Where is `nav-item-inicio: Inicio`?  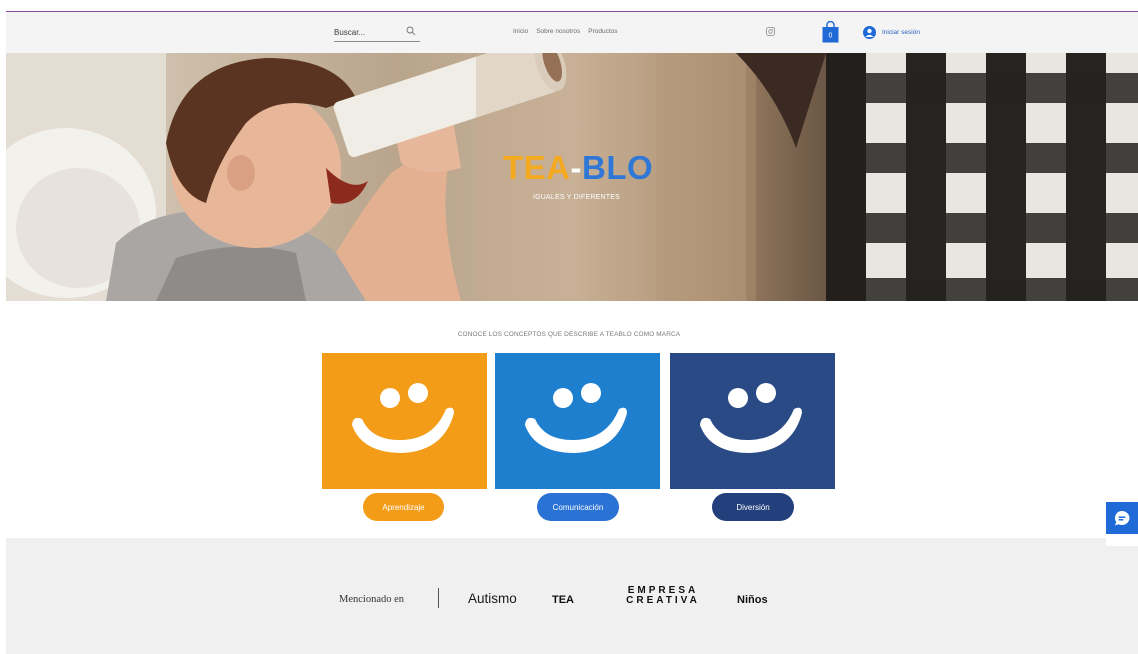
nav-item-inicio: Inicio is located at coordinates (520, 31).